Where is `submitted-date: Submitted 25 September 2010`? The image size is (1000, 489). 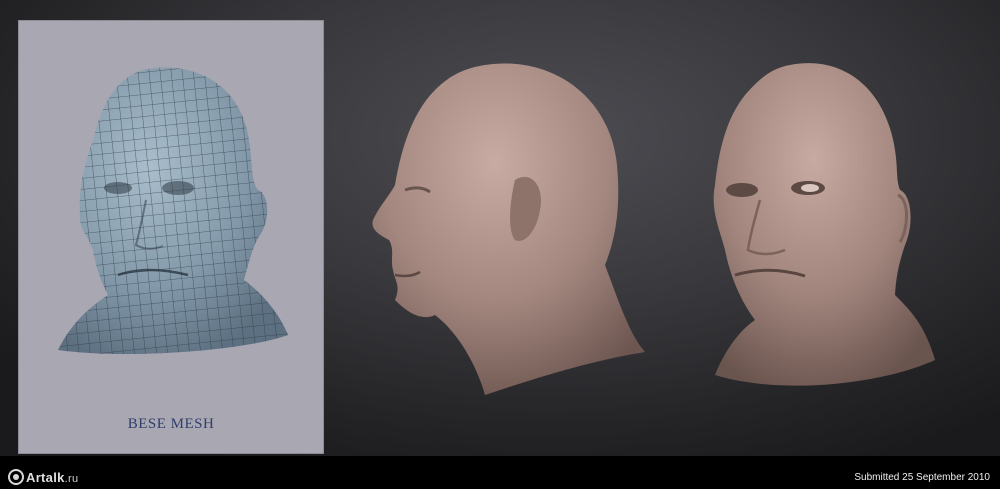 submitted-date: Submitted 25 September 2010 is located at coordinates (922, 477).